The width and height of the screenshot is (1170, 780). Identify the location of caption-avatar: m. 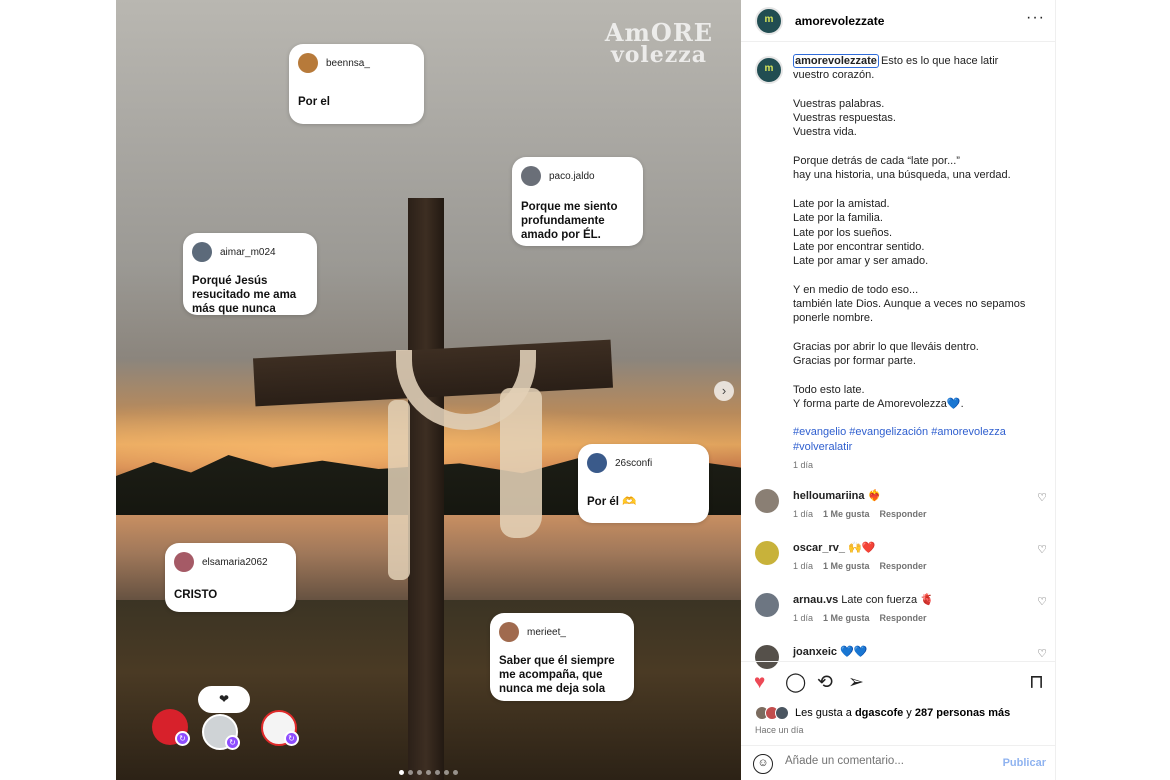
(769, 70).